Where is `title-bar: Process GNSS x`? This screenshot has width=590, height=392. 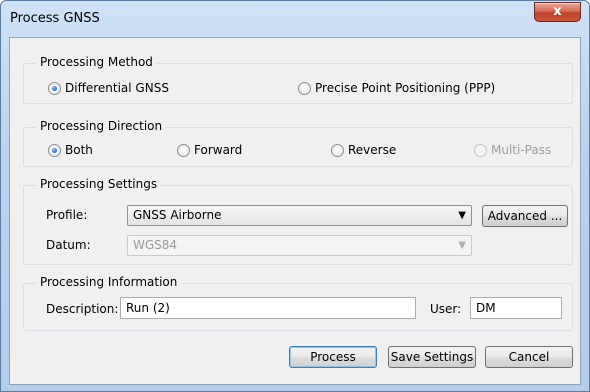 title-bar: Process GNSS x is located at coordinates (295, 19).